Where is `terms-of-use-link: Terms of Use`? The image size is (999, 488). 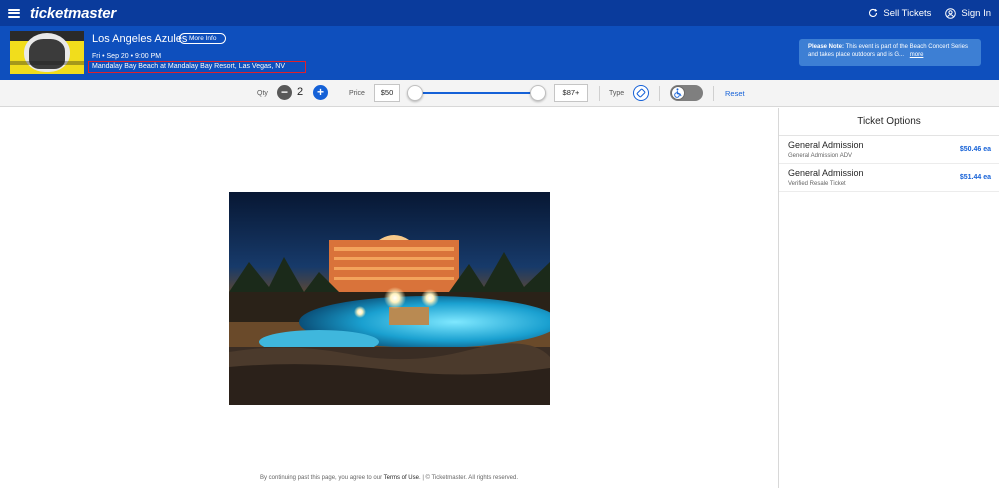
terms-of-use-link: Terms of Use is located at coordinates (401, 478).